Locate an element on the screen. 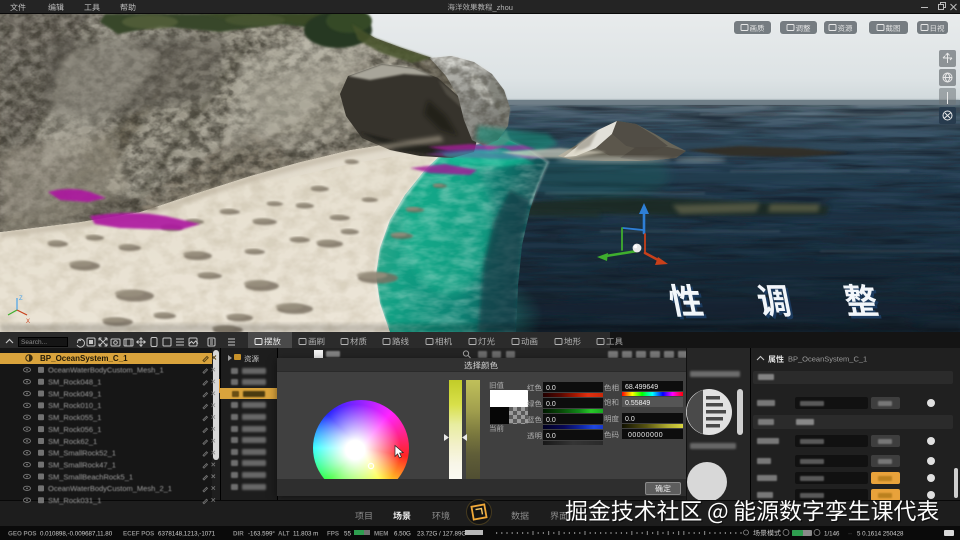 The width and height of the screenshot is (960, 540). svg-text: X is located at coordinates (28, 322).